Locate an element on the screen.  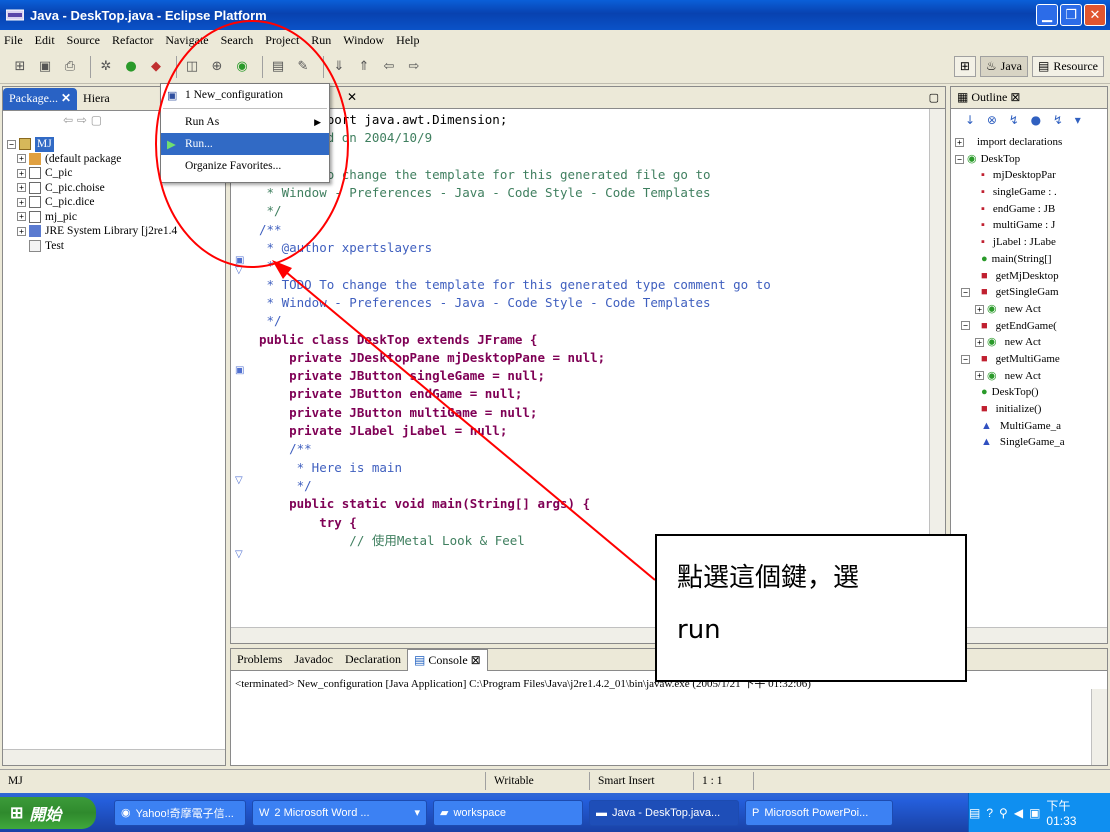
tree-item: − MJ is located at coordinates (92, 144).